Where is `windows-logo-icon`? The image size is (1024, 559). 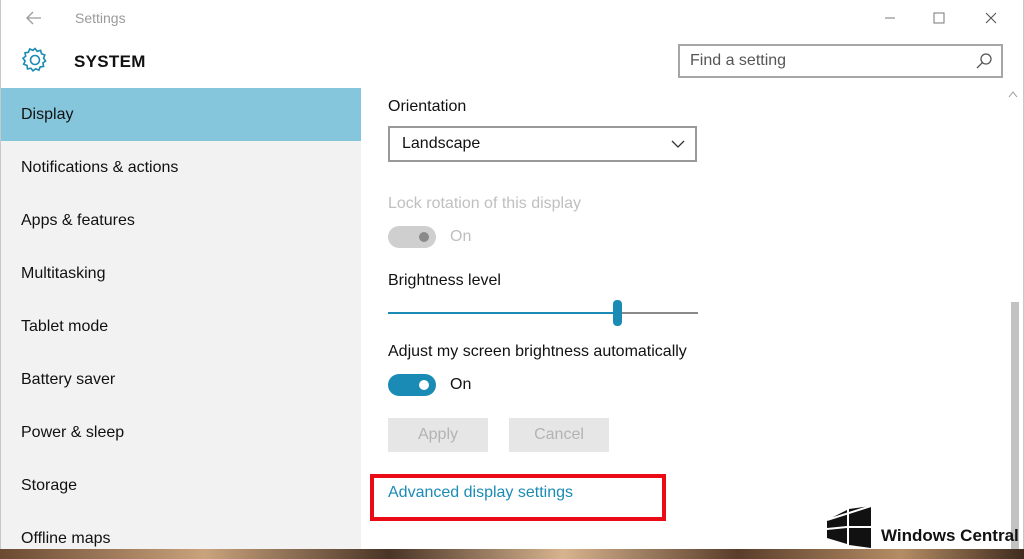 windows-logo-icon is located at coordinates (849, 527).